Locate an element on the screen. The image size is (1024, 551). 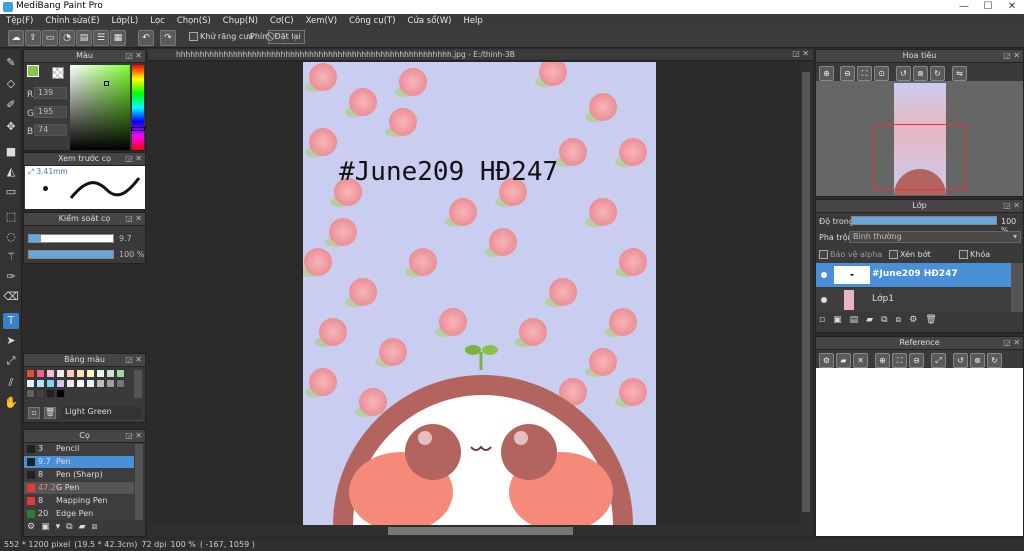
reference-view is located at coordinates (919, 452).